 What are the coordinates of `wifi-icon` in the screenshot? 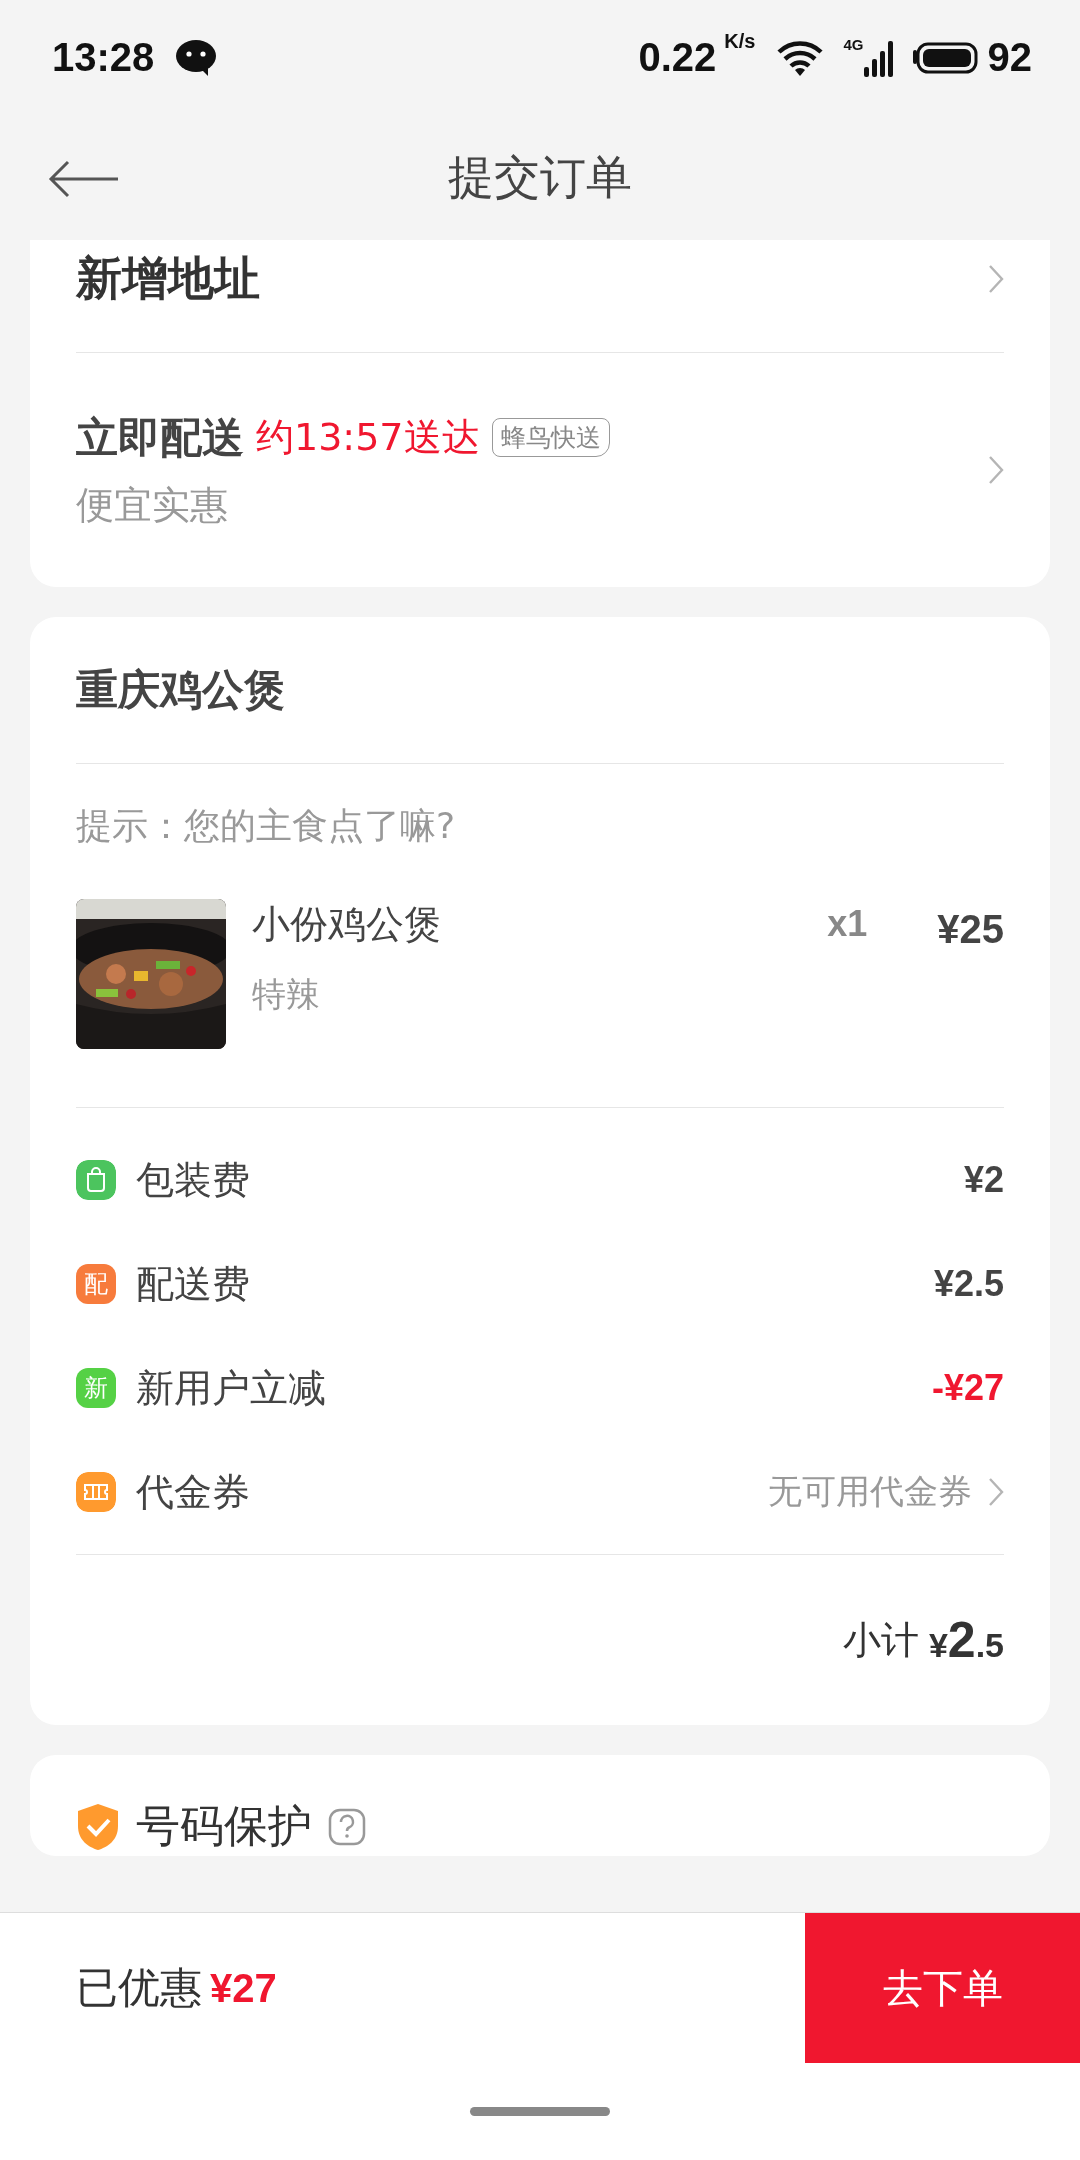 It's located at (800, 57).